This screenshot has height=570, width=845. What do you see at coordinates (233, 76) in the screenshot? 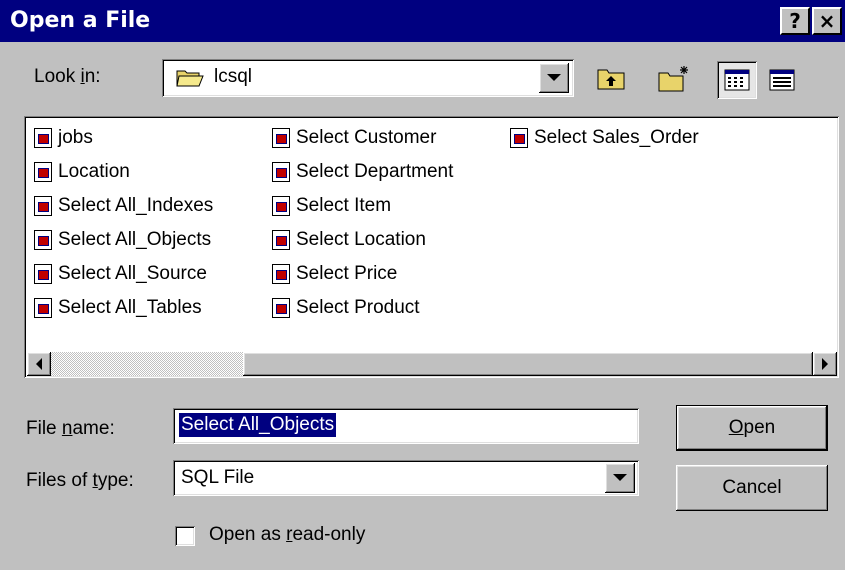
I see `look-in-value: lcsql` at bounding box center [233, 76].